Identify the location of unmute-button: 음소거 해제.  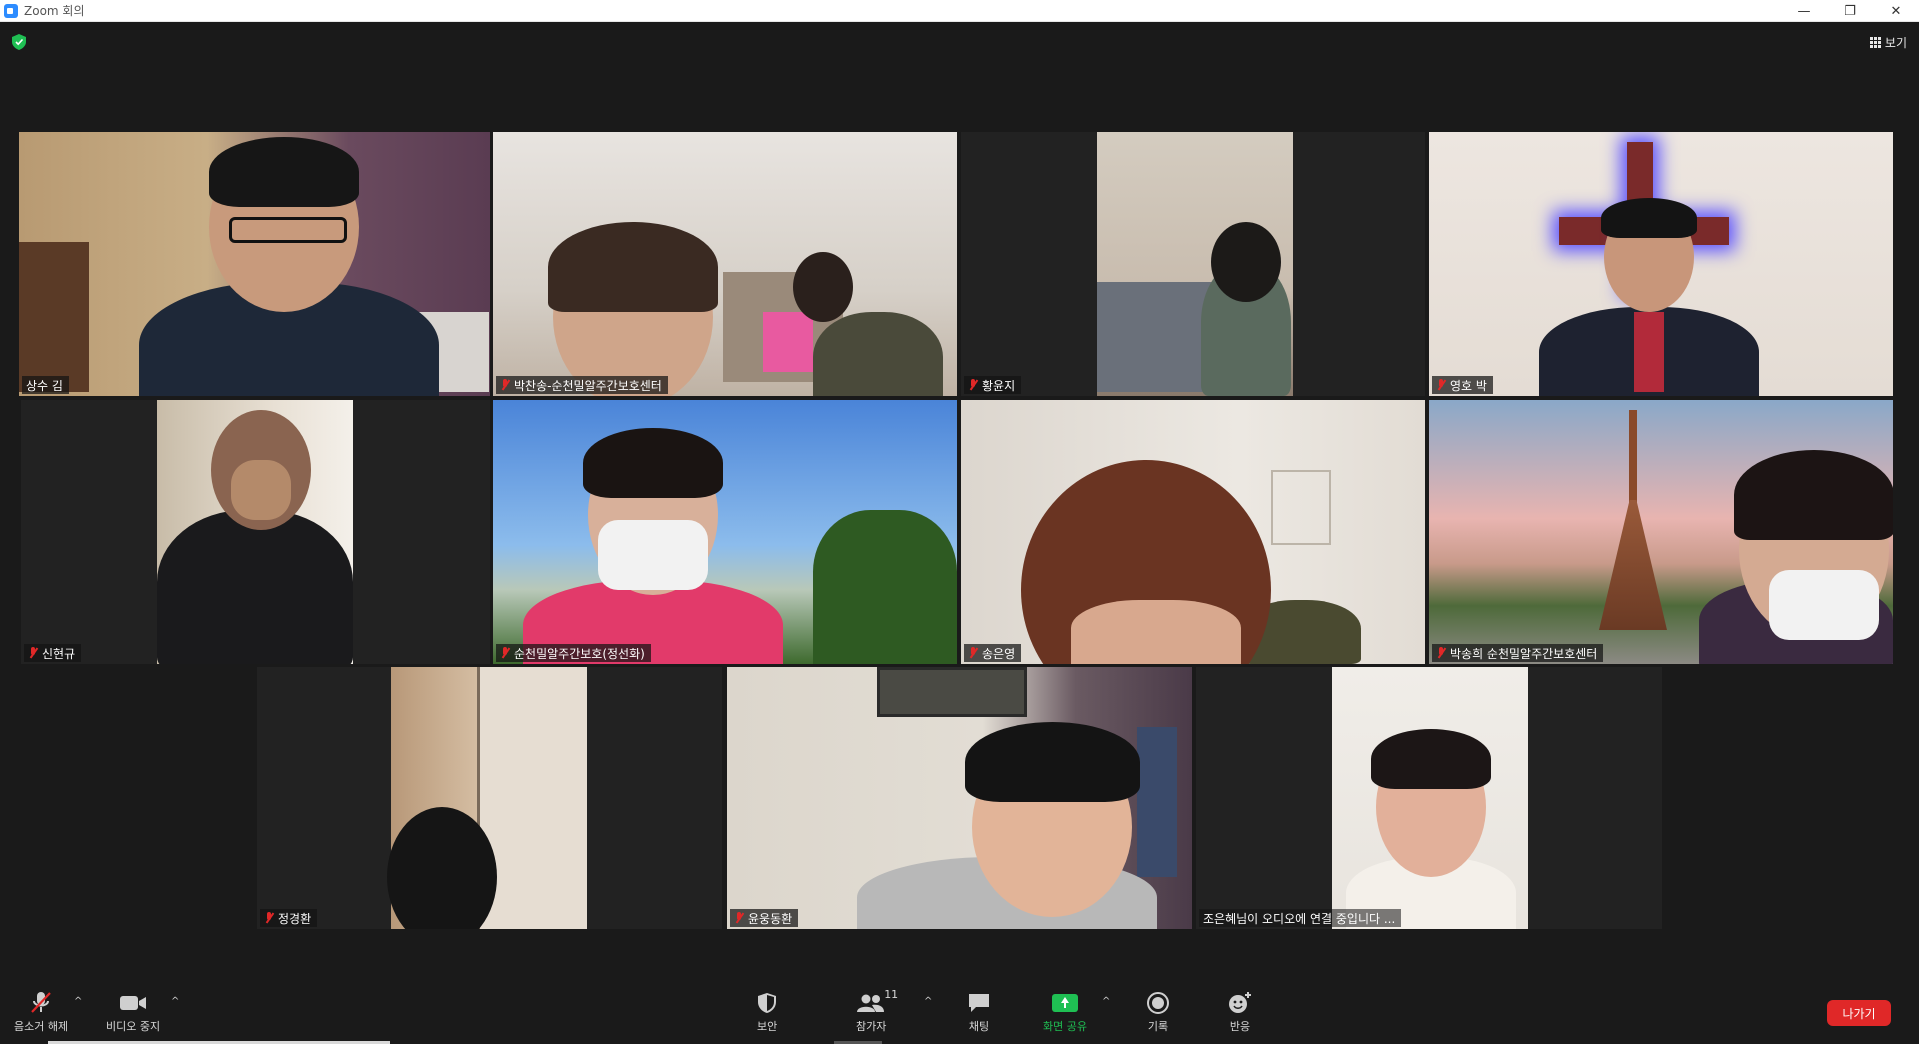
(41, 1012).